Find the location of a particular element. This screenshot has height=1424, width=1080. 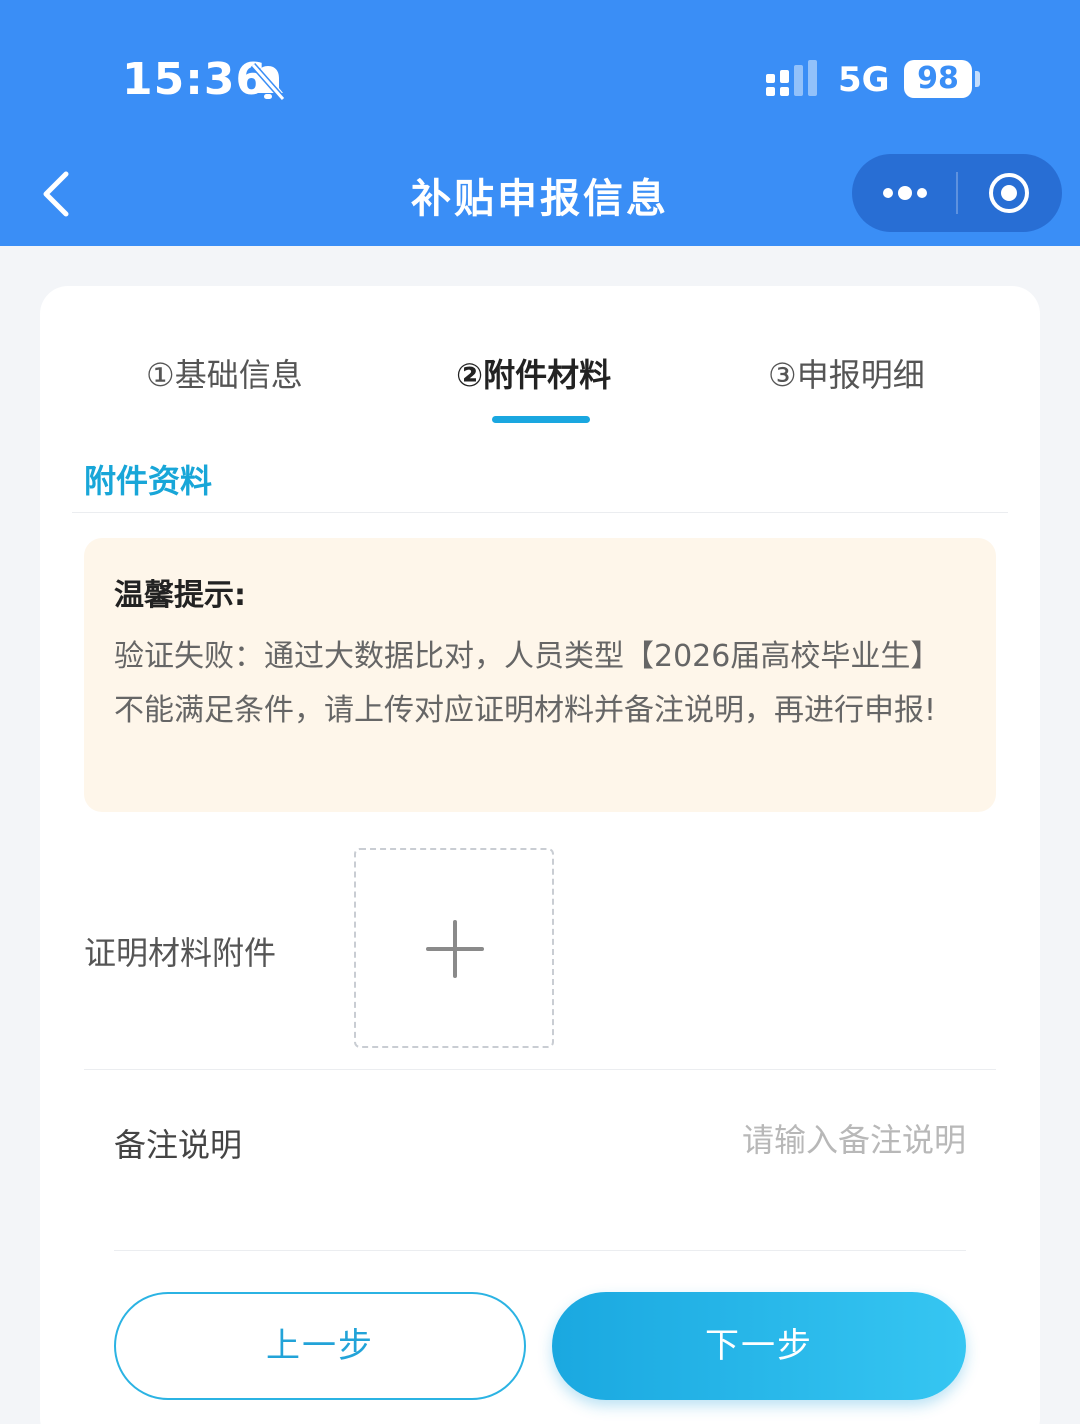

bell-muted-icon is located at coordinates (268, 82).